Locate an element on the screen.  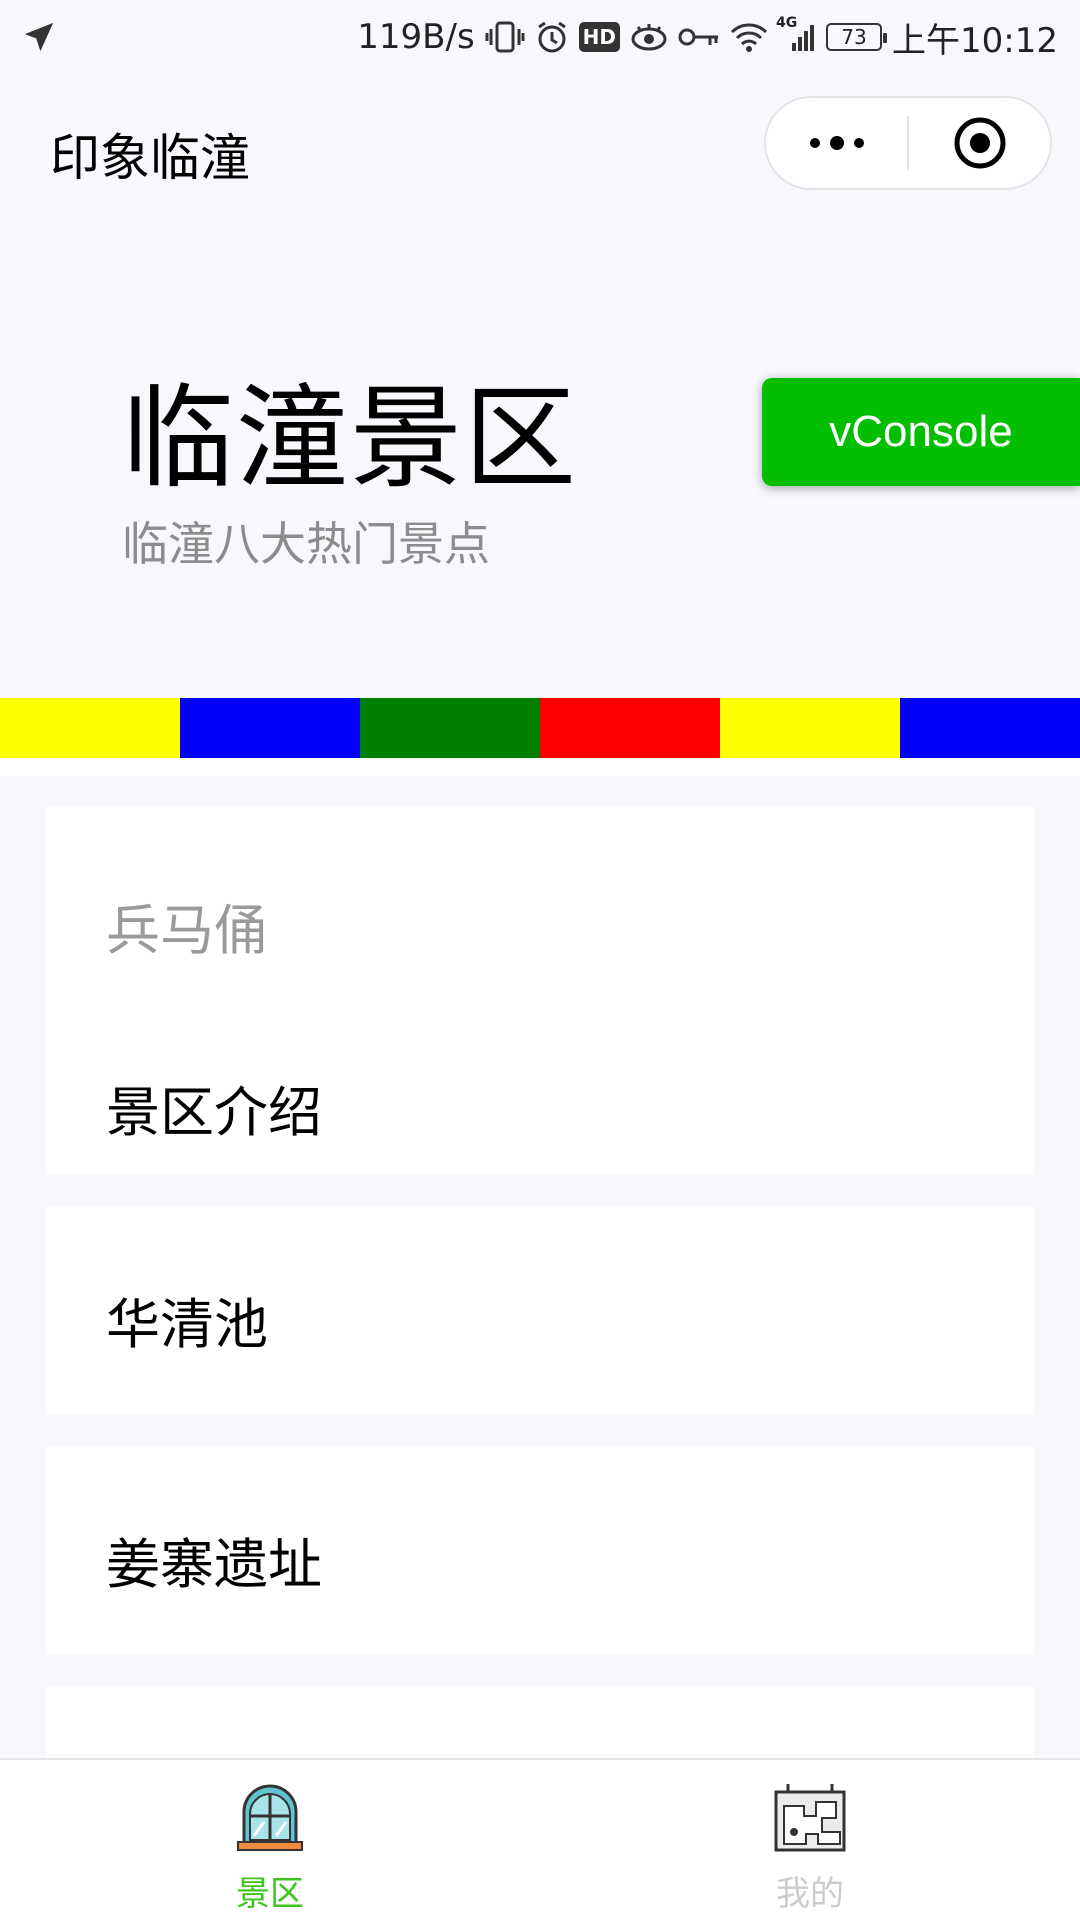
tab-mine: 我的 is located at coordinates (810, 1840).